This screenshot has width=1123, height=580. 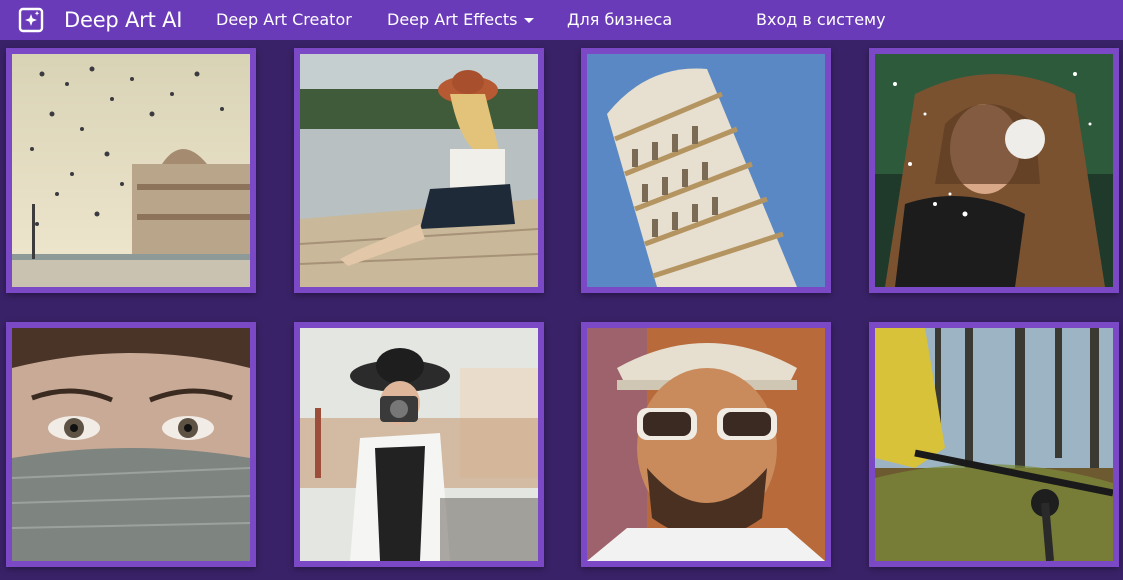 I want to click on art-image-girl-snow, so click(x=994, y=170).